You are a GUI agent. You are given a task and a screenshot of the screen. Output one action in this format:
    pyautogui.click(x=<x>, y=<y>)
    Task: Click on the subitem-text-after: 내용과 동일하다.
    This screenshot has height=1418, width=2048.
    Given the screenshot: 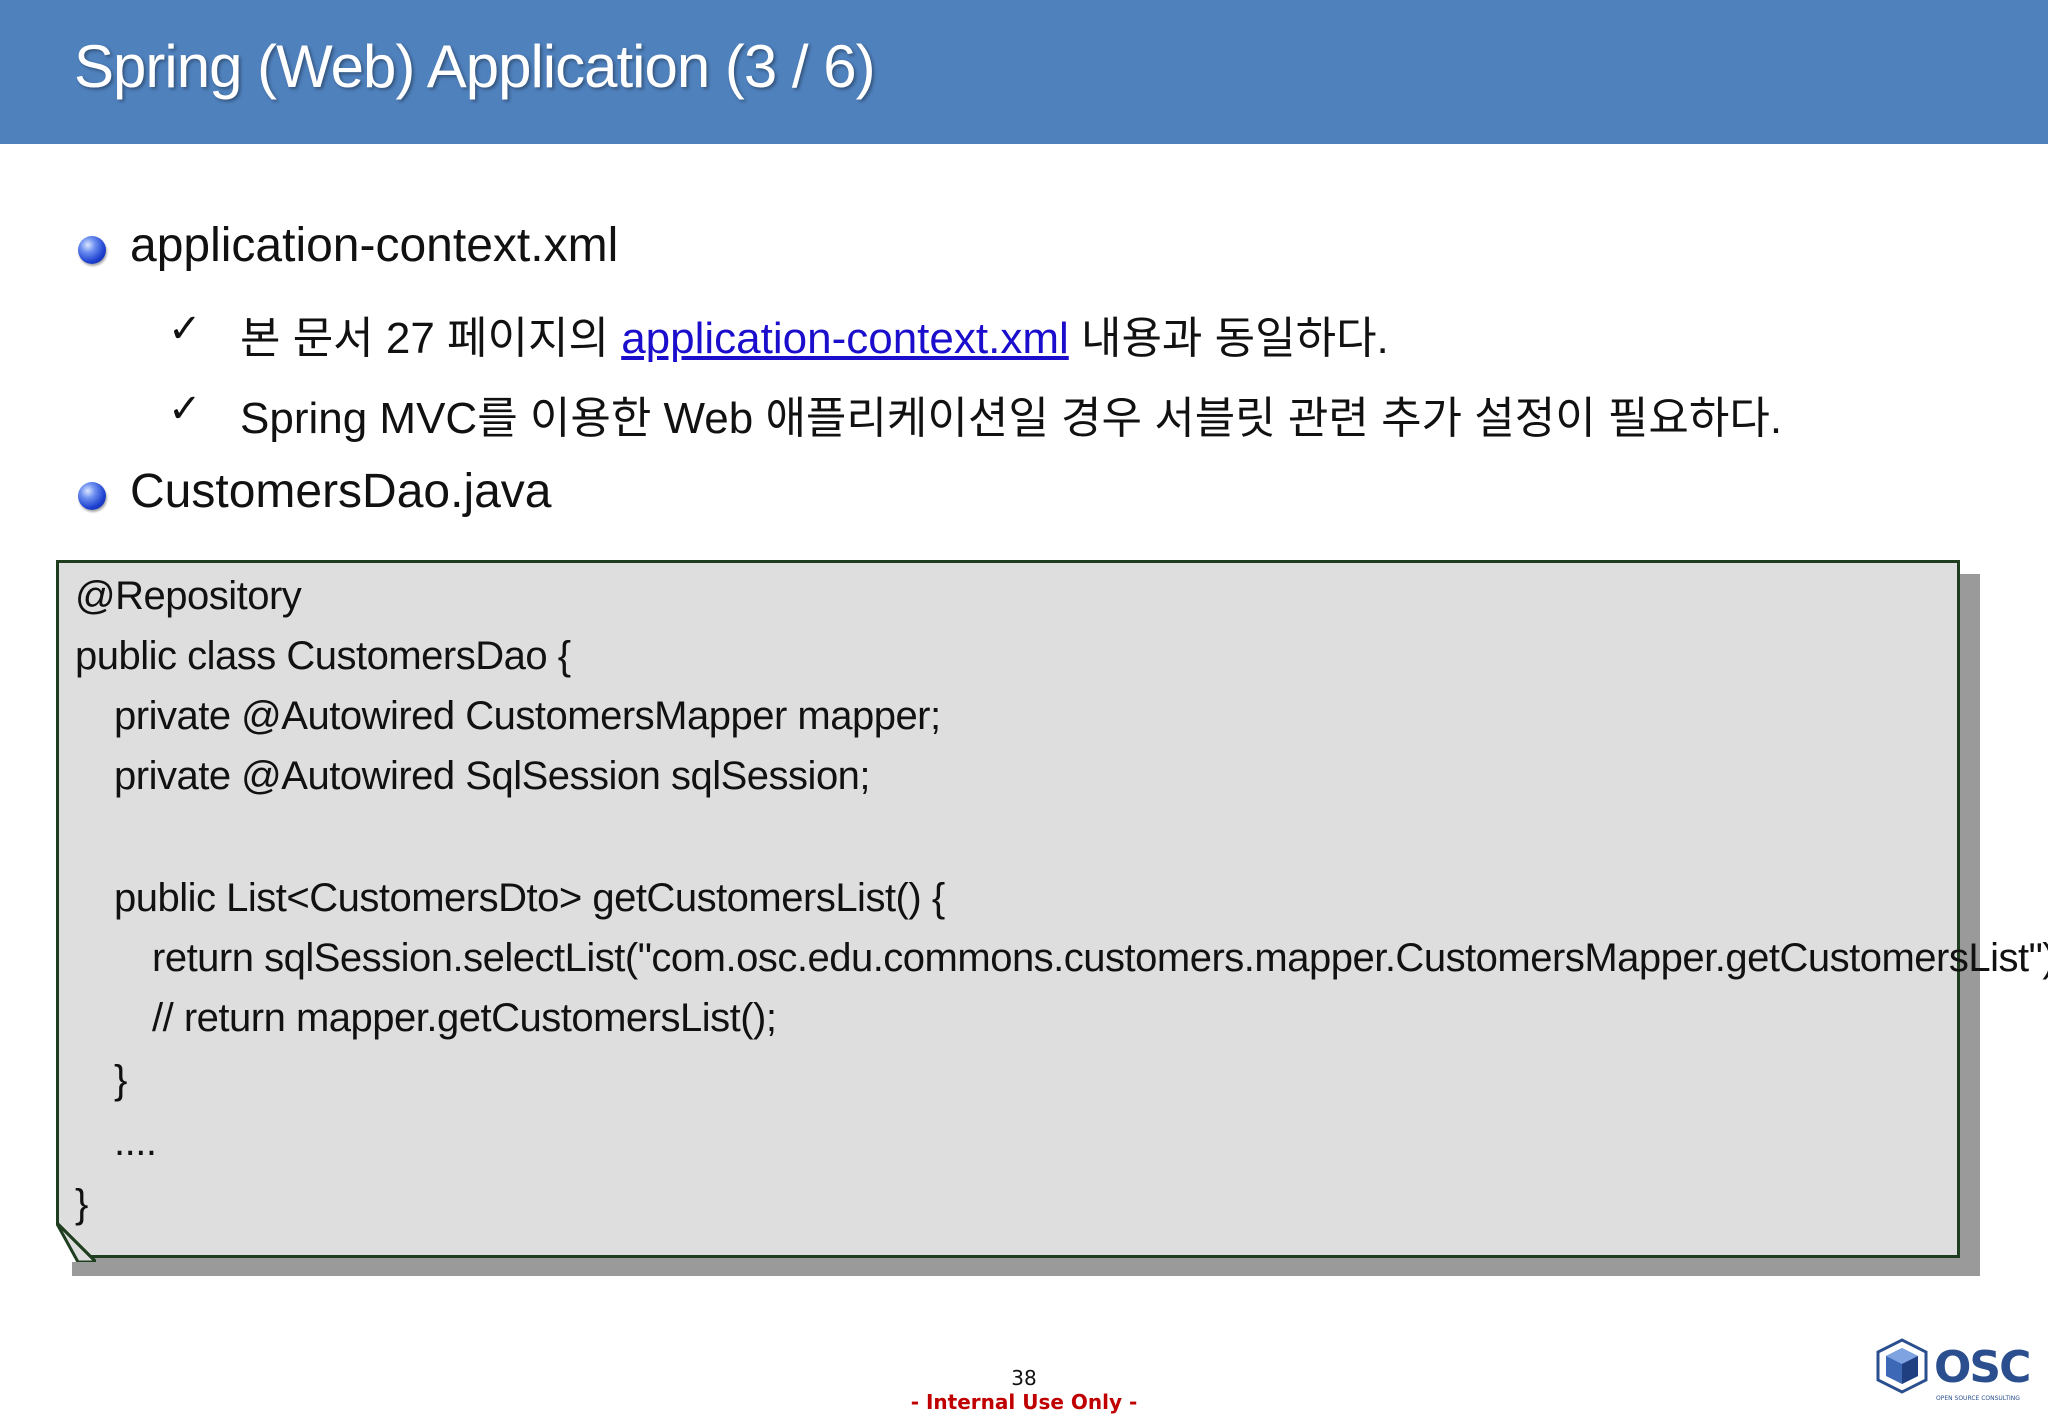 What is the action you would take?
    pyautogui.click(x=1228, y=338)
    